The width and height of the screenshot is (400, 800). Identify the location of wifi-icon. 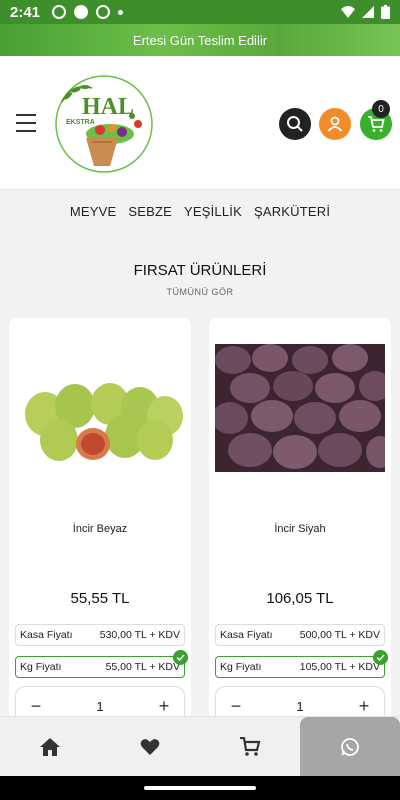
(348, 12).